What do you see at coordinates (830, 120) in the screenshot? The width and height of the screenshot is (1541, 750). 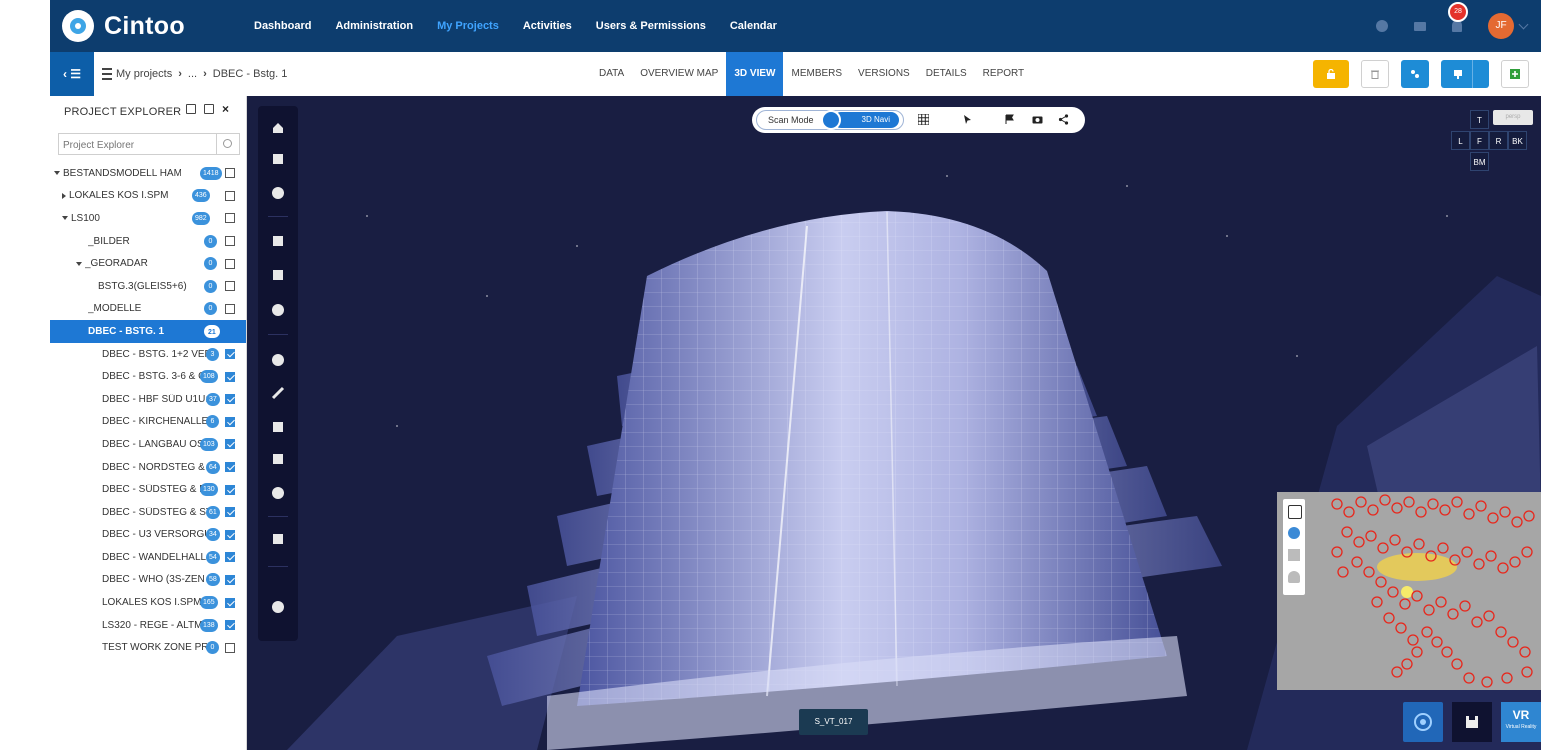 I see `mode-toggle: Scan Mode 3D Navi` at bounding box center [830, 120].